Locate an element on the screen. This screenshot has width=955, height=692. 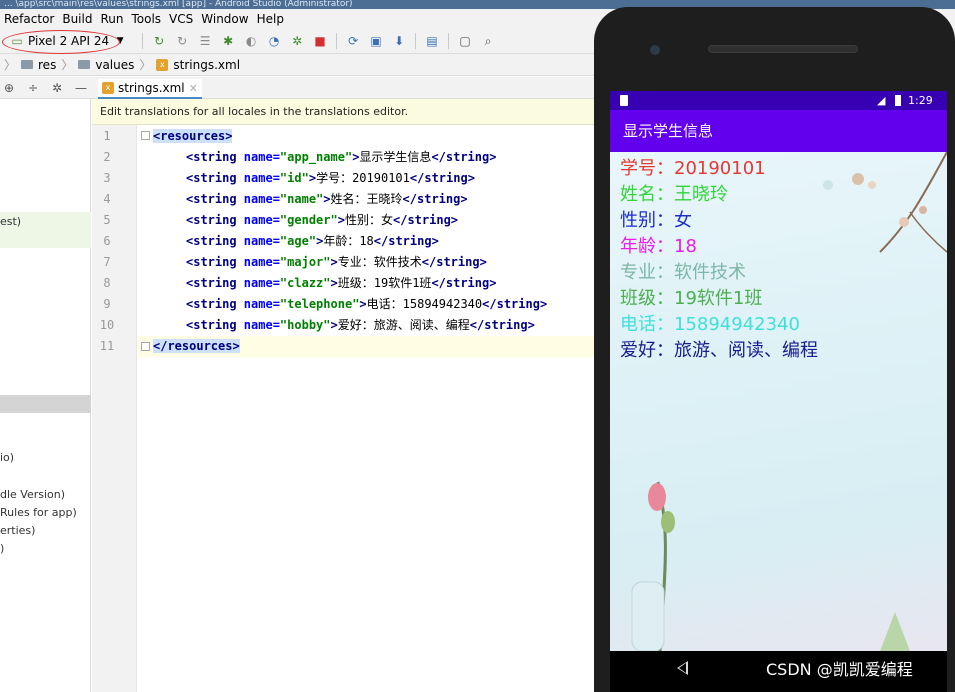
project-tree-item: erties) is located at coordinates (17, 530).